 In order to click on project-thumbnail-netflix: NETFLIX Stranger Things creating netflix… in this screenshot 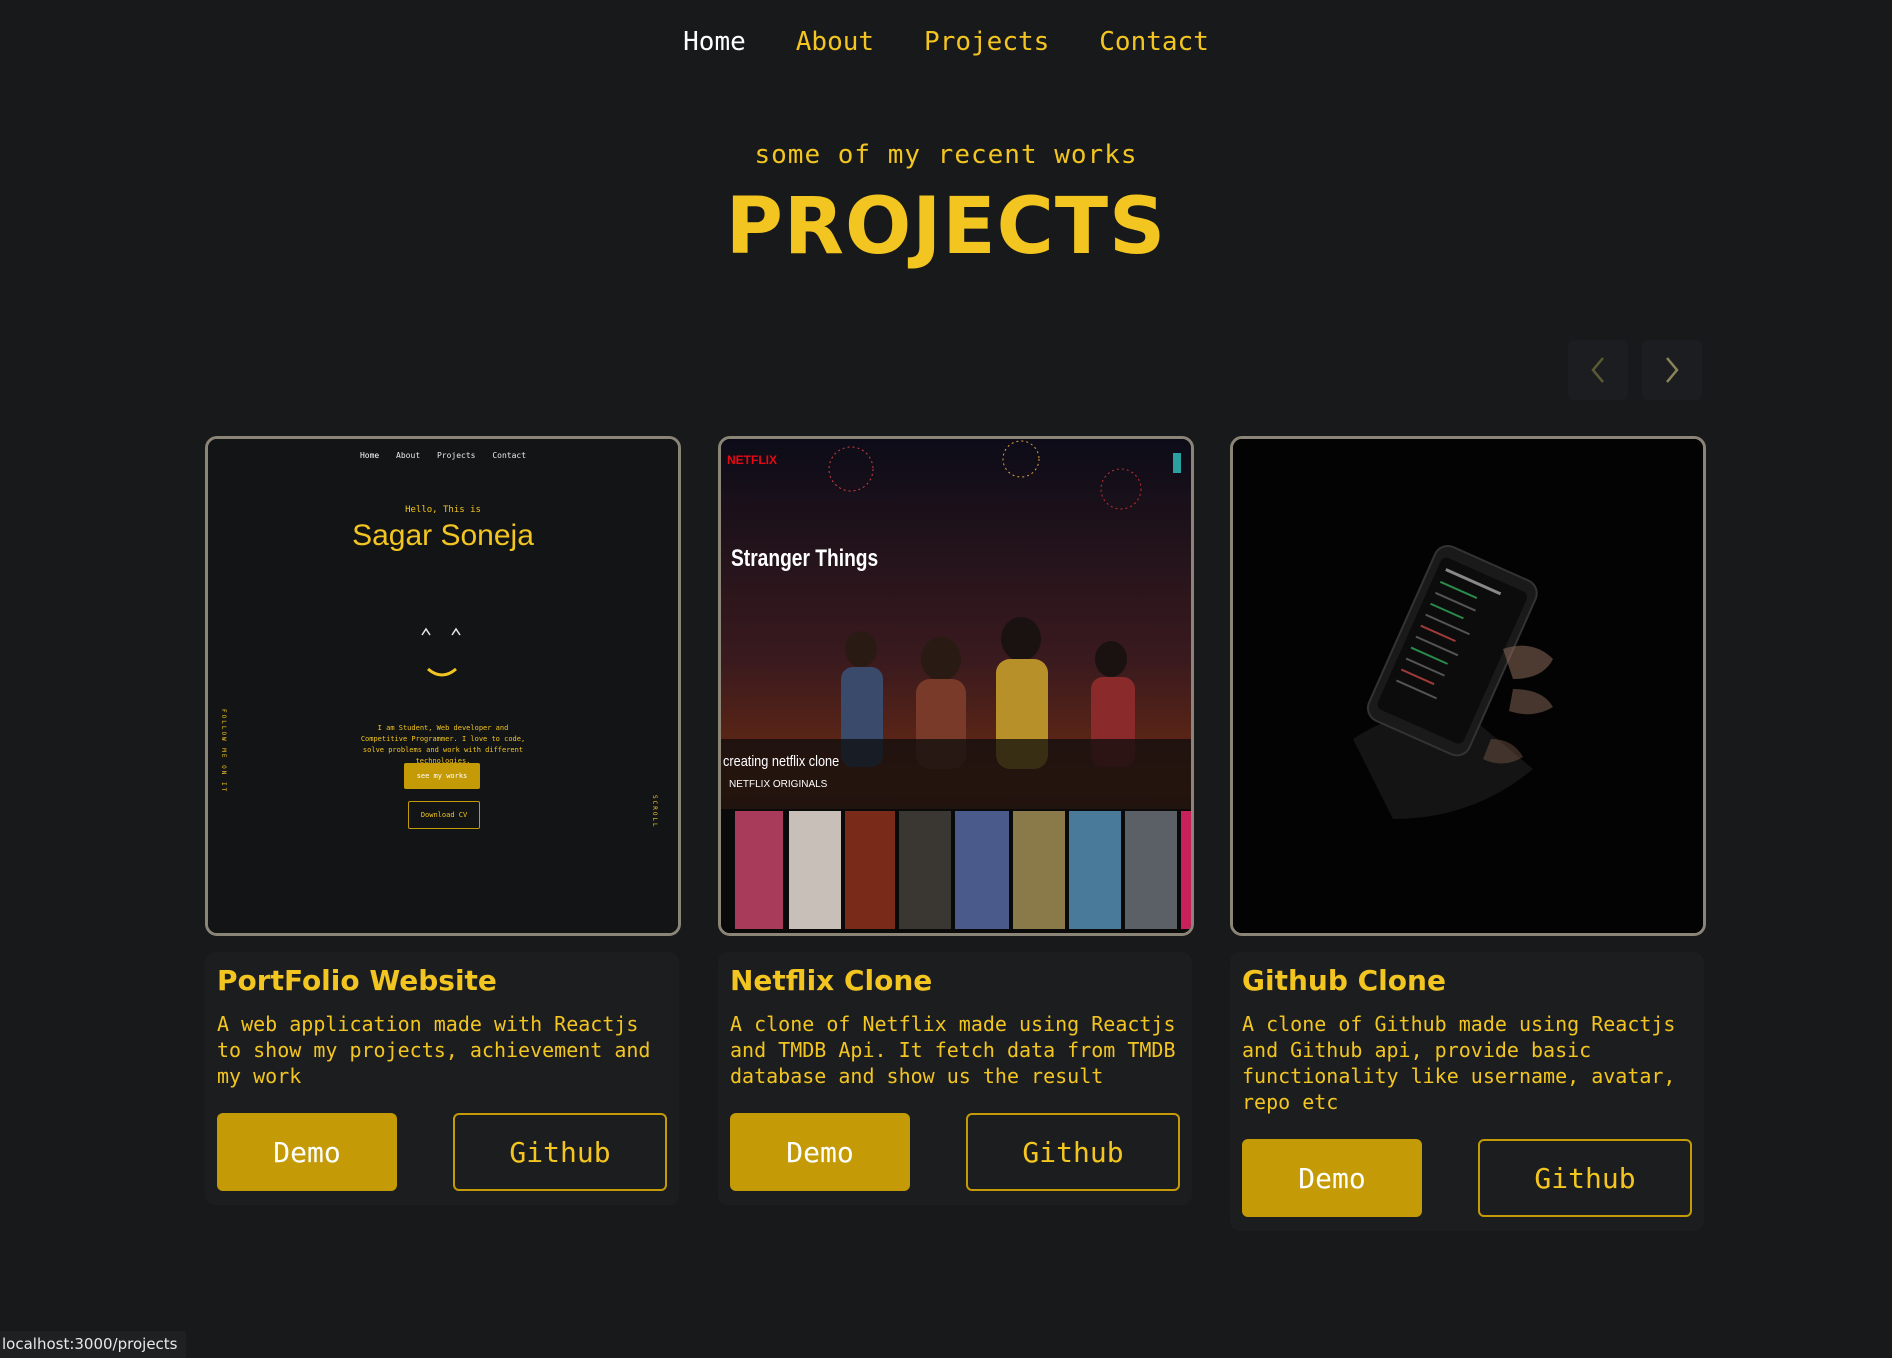, I will do `click(956, 686)`.